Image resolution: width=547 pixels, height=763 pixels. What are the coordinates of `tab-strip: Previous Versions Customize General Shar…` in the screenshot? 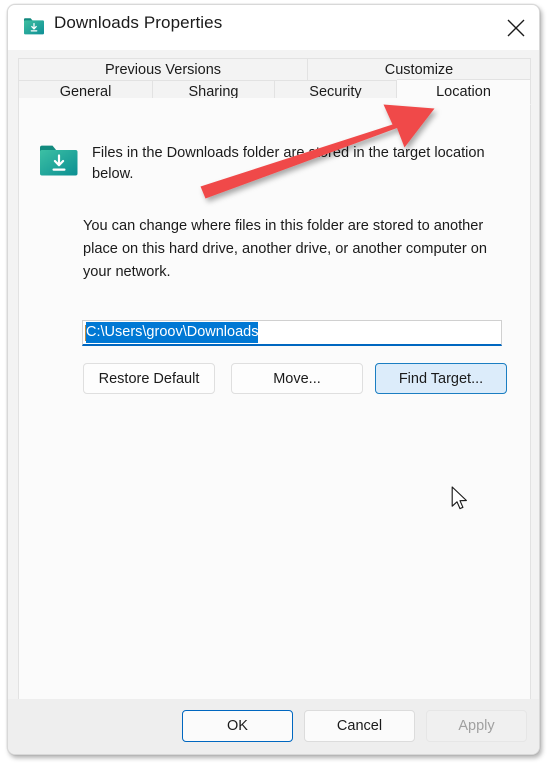 It's located at (274, 81).